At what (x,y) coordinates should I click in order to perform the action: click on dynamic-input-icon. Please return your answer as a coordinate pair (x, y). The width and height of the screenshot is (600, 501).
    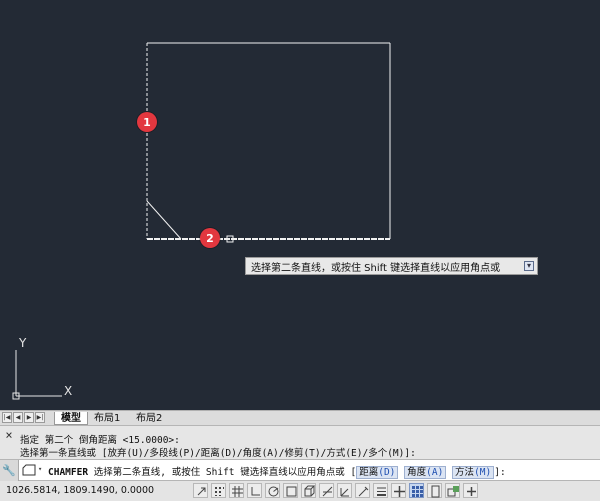
    Looking at the image, I should click on (362, 490).